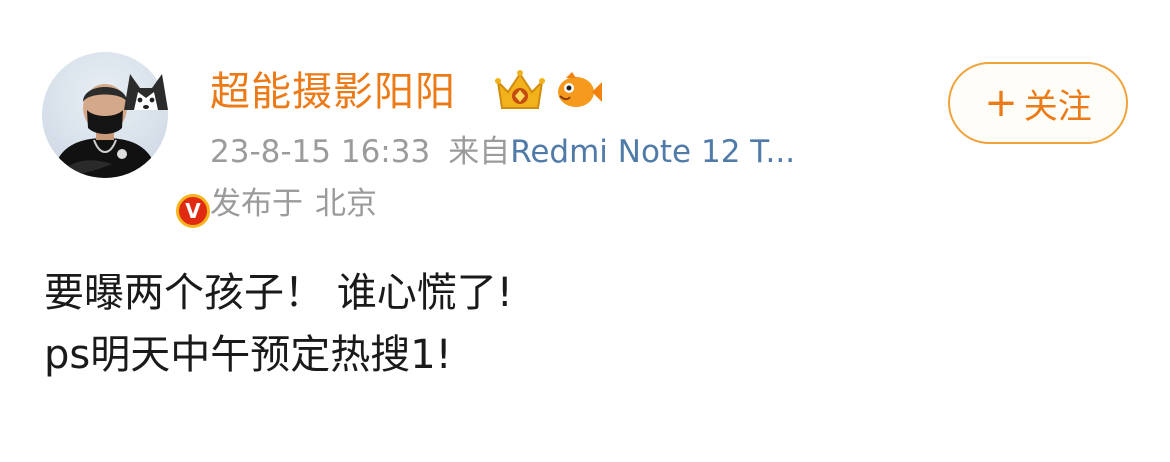 This screenshot has height=462, width=1170. What do you see at coordinates (479, 152) in the screenshot?
I see `source-prefix: 来自` at bounding box center [479, 152].